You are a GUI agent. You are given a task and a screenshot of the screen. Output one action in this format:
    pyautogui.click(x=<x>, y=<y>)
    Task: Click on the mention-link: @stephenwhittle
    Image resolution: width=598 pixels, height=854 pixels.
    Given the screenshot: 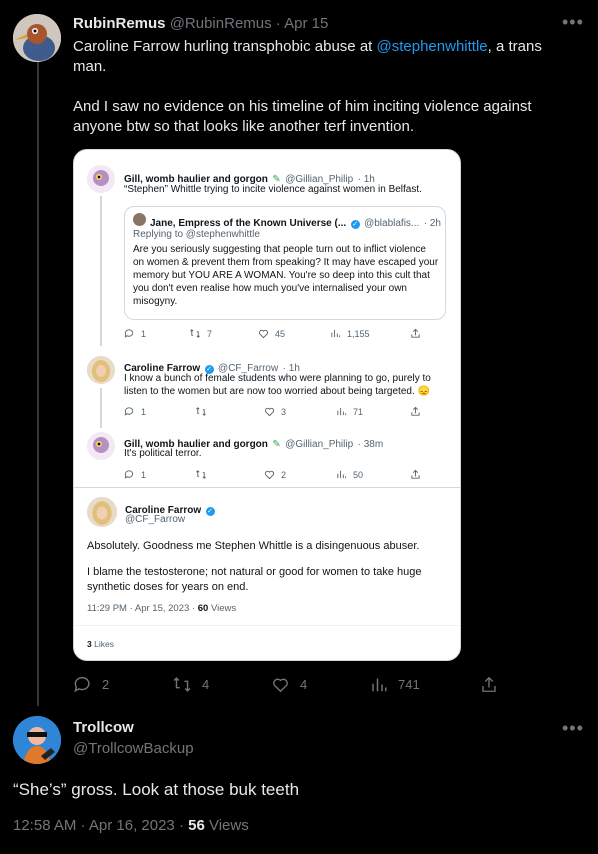 What is the action you would take?
    pyautogui.click(x=432, y=46)
    